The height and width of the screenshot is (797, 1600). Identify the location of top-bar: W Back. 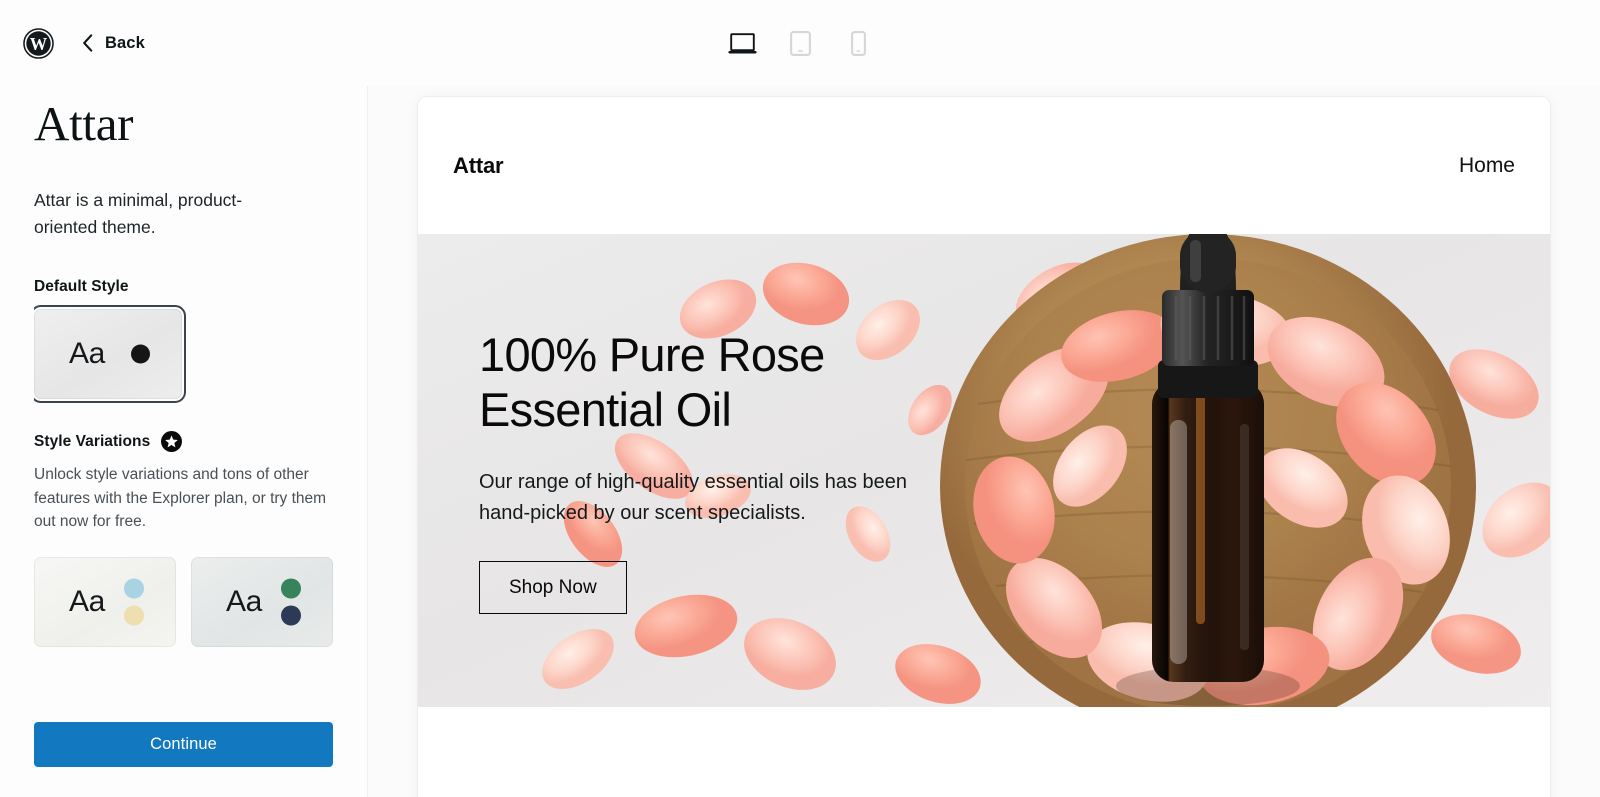
(800, 43).